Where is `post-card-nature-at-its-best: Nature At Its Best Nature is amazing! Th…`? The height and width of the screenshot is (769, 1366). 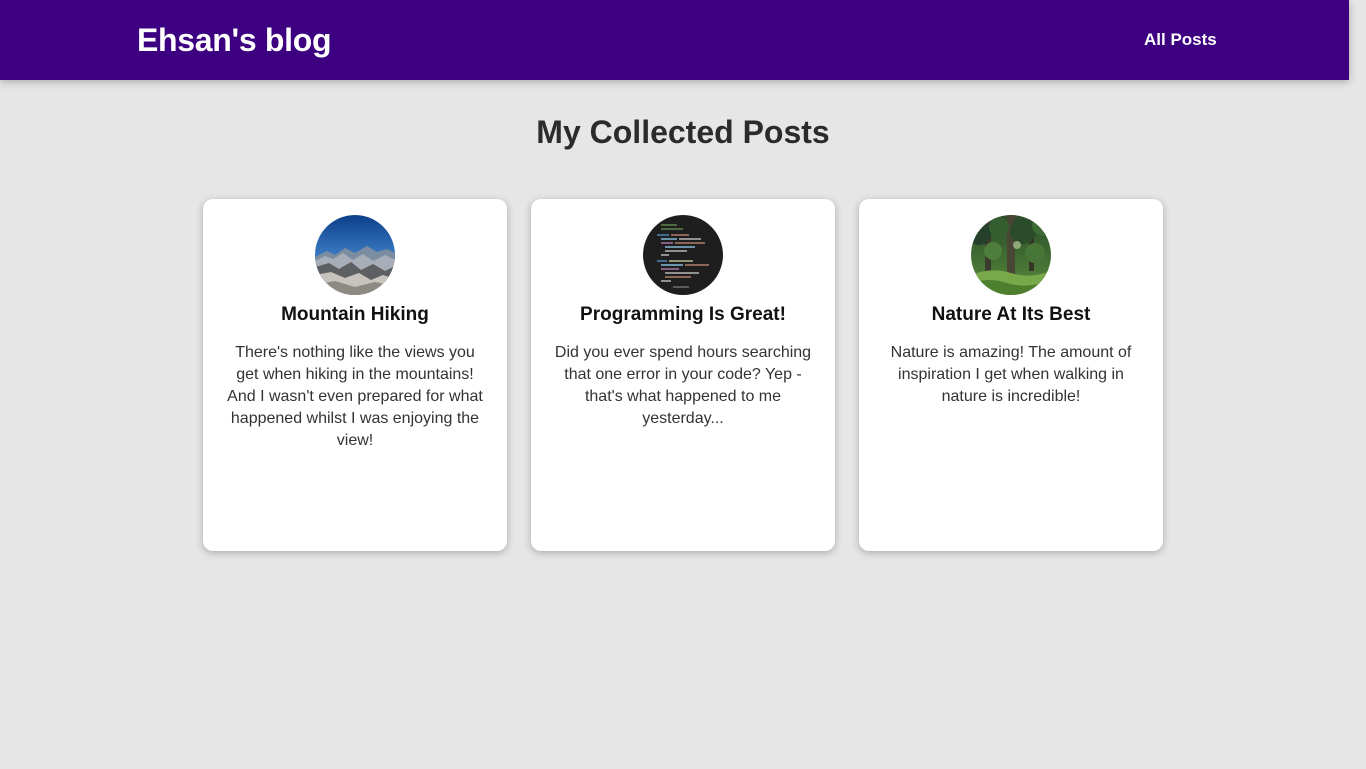 post-card-nature-at-its-best: Nature At Its Best Nature is amazing! Th… is located at coordinates (1011, 375).